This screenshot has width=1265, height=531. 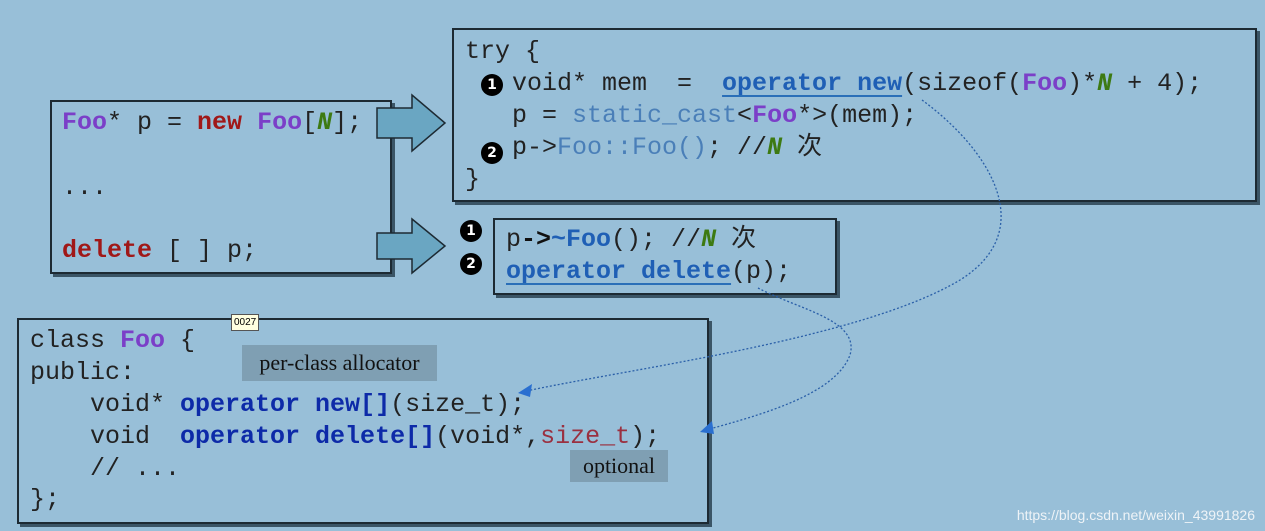 I want to click on slide-number-tag: 0027, so click(x=245, y=322).